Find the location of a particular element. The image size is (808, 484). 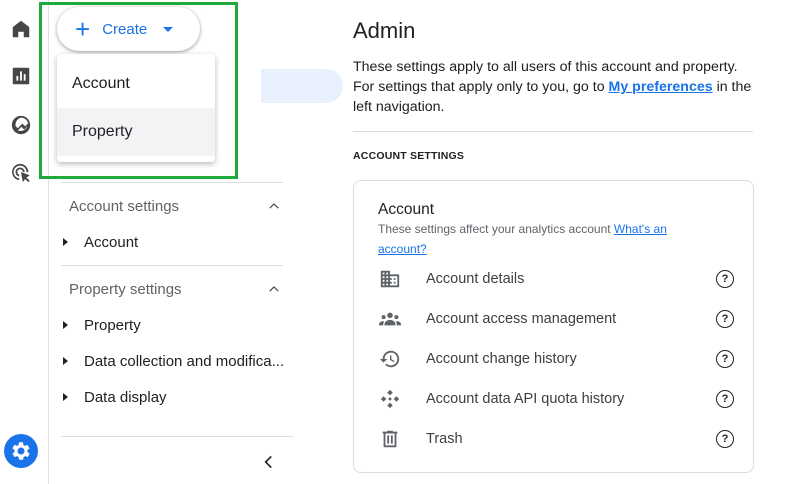

trash-icon is located at coordinates (390, 439).